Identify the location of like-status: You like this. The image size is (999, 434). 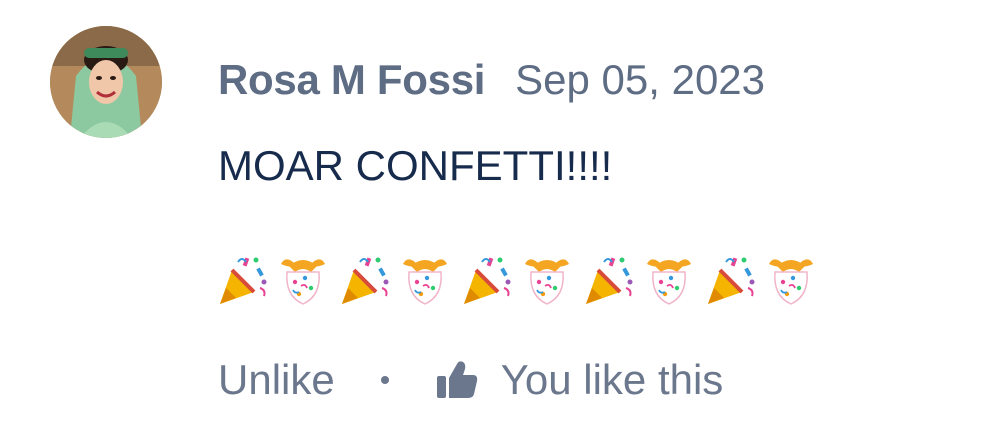
(612, 379).